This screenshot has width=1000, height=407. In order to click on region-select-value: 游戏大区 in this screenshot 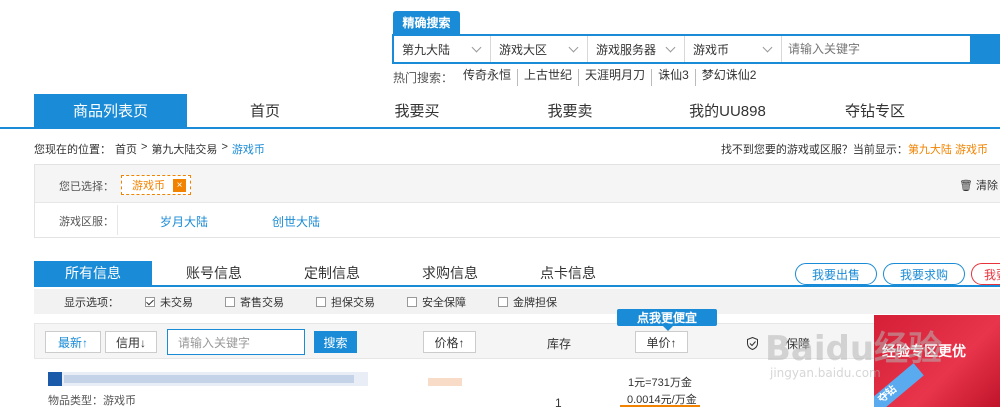, I will do `click(523, 49)`.